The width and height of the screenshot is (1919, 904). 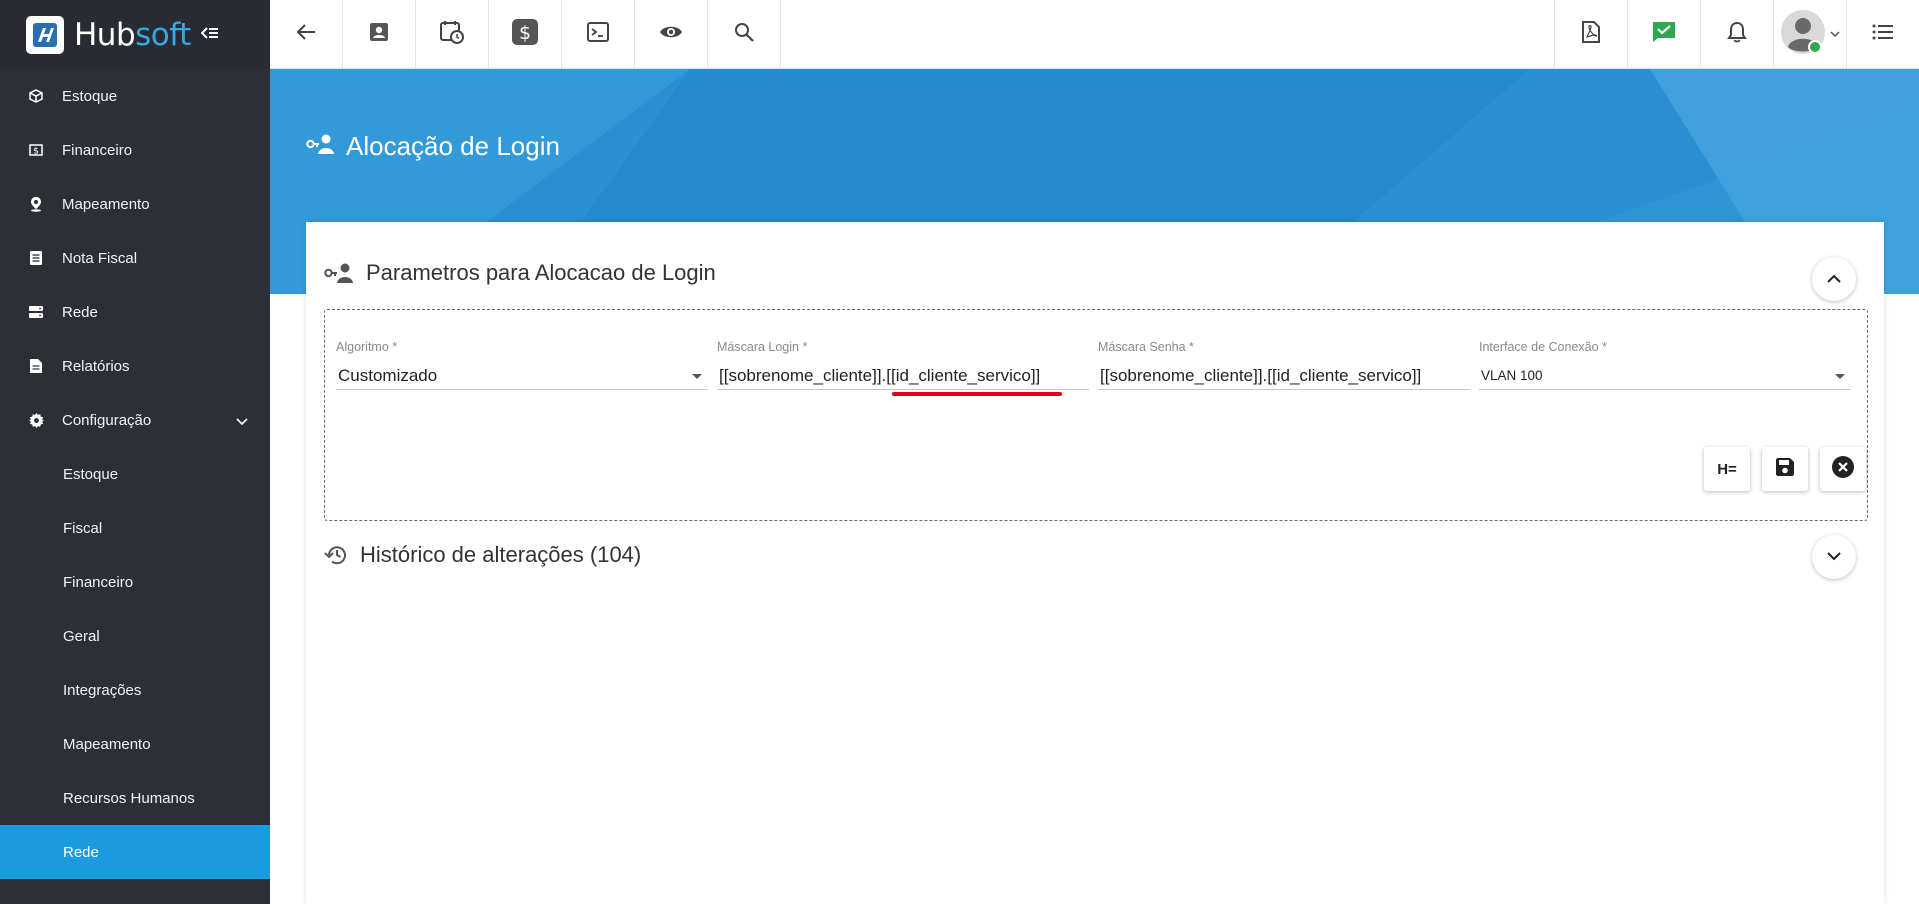 I want to click on sidebar-item-label: Relatórios, so click(x=96, y=366).